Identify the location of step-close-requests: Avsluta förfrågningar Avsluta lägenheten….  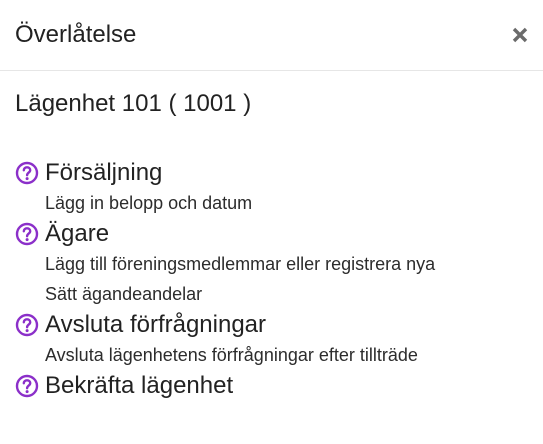
(271, 338).